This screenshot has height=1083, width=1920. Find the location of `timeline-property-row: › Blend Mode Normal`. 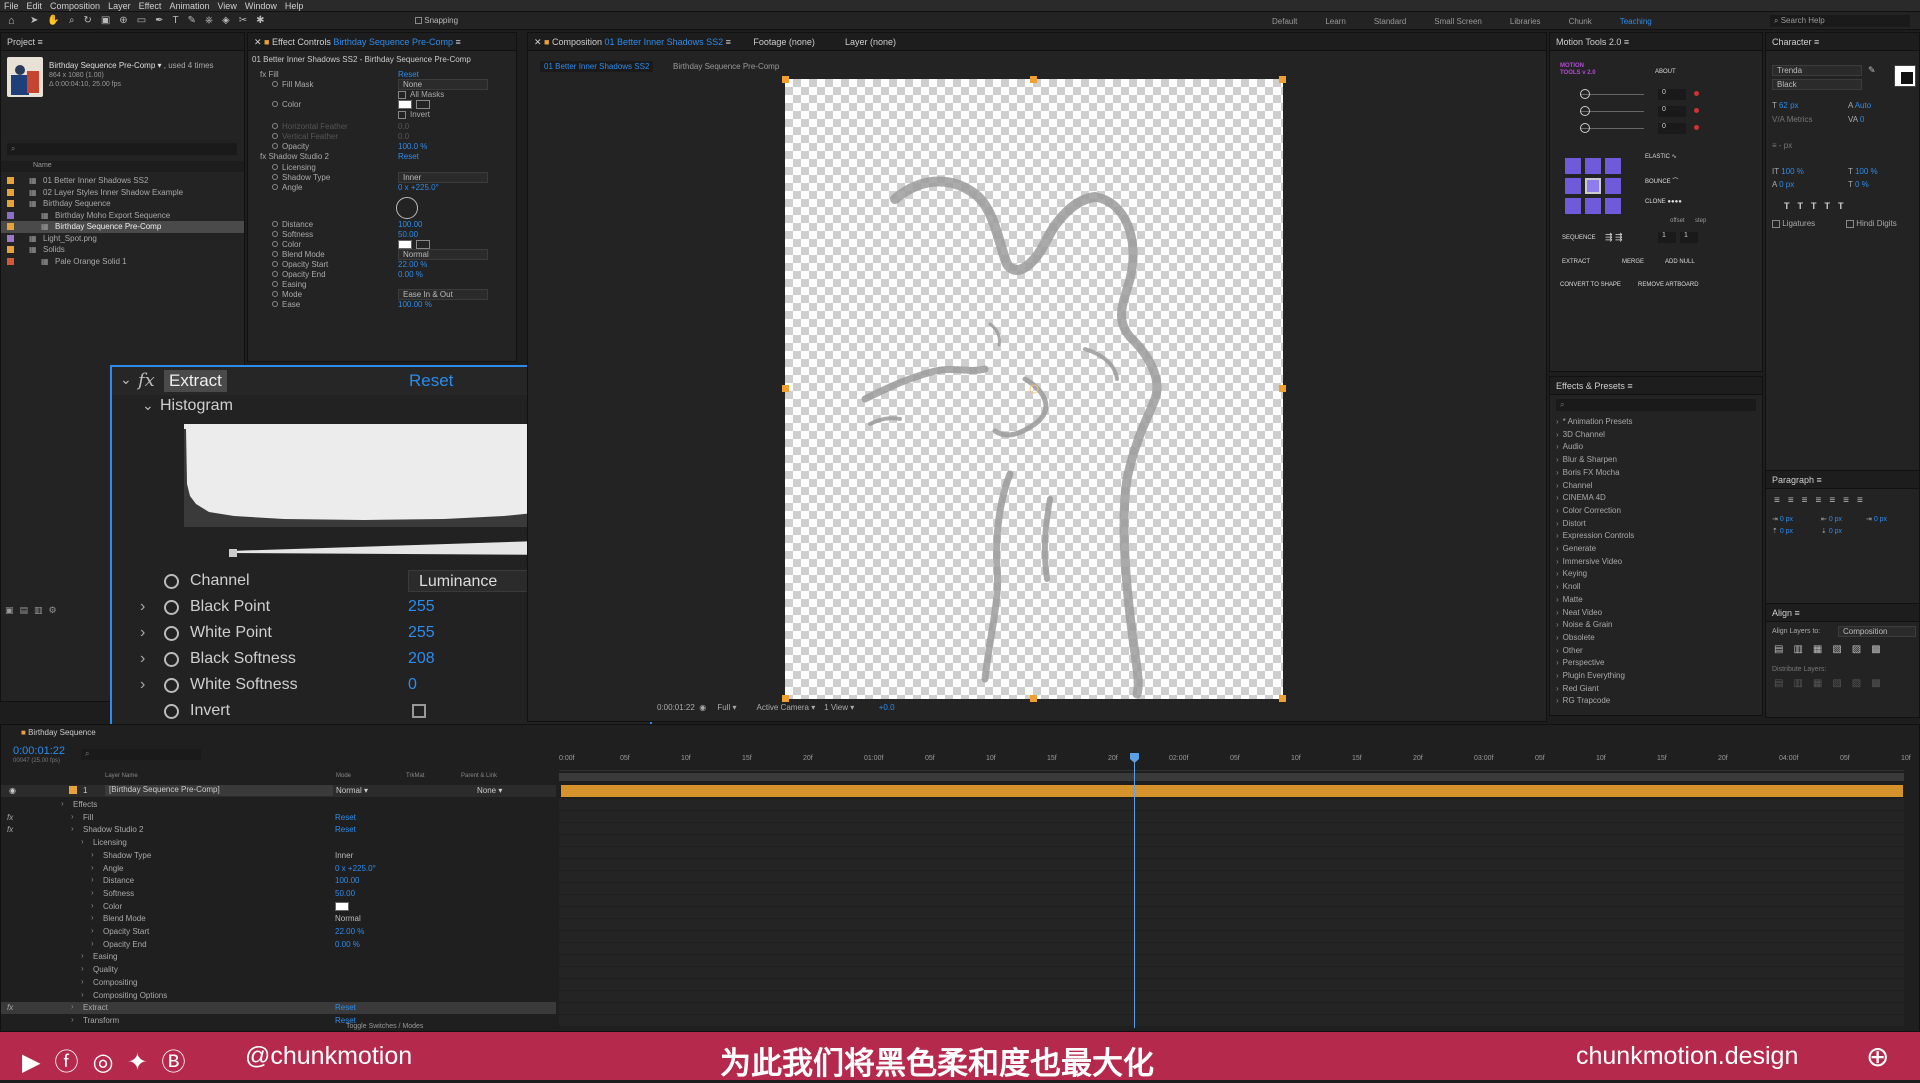

timeline-property-row: › Blend Mode Normal is located at coordinates (278, 919).